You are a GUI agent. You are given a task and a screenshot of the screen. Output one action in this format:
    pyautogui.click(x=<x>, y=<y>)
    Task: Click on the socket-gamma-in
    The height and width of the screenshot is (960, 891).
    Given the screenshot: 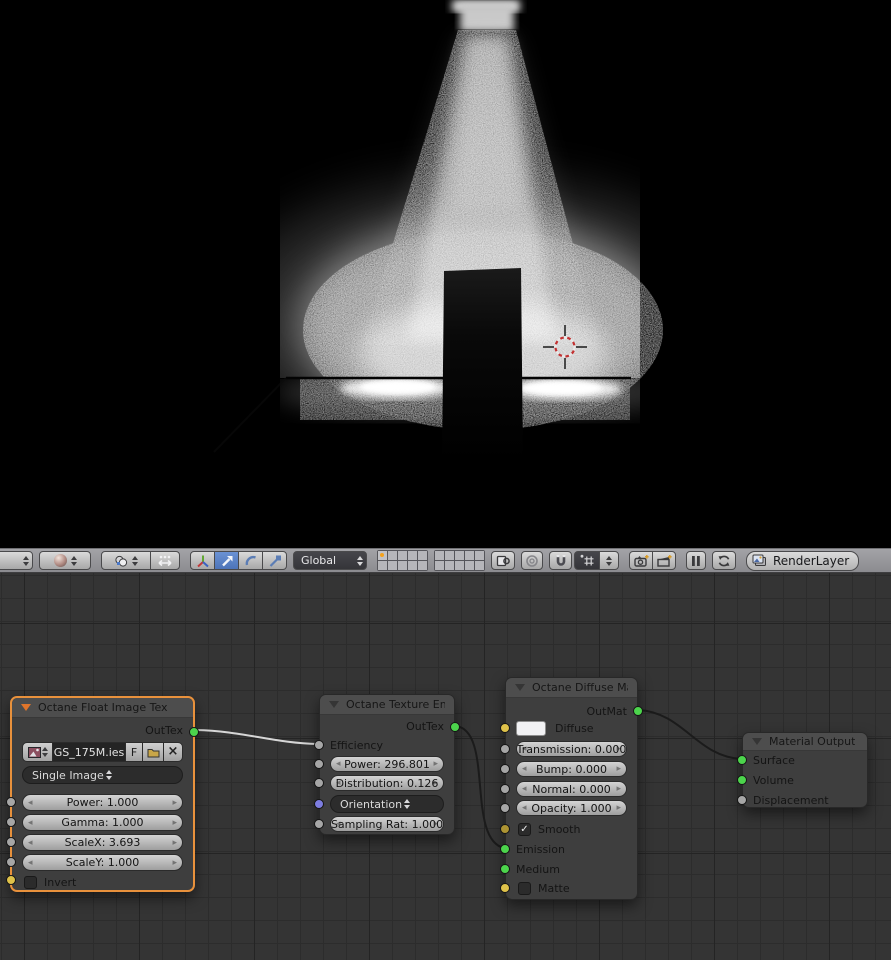 What is the action you would take?
    pyautogui.click(x=11, y=822)
    